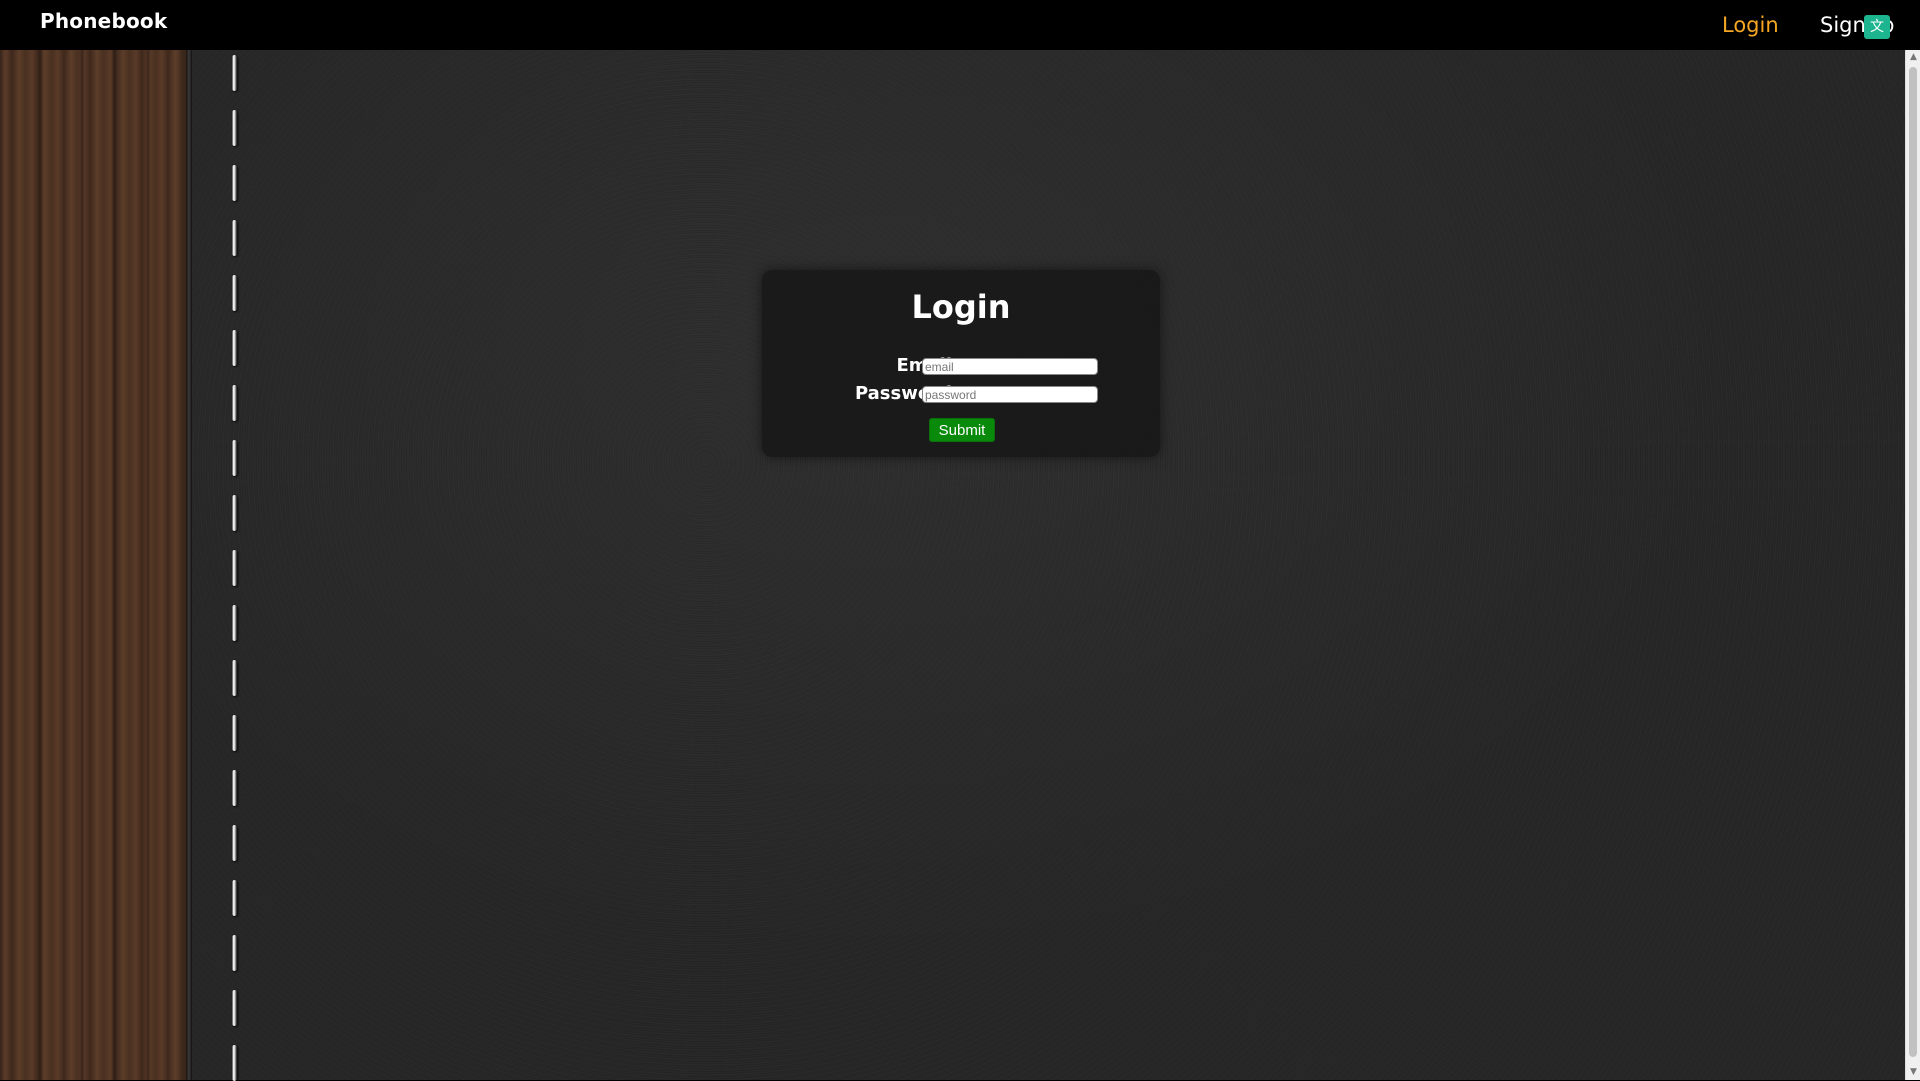  Describe the element at coordinates (1750, 25) in the screenshot. I see `nav-login-link: Login` at that location.